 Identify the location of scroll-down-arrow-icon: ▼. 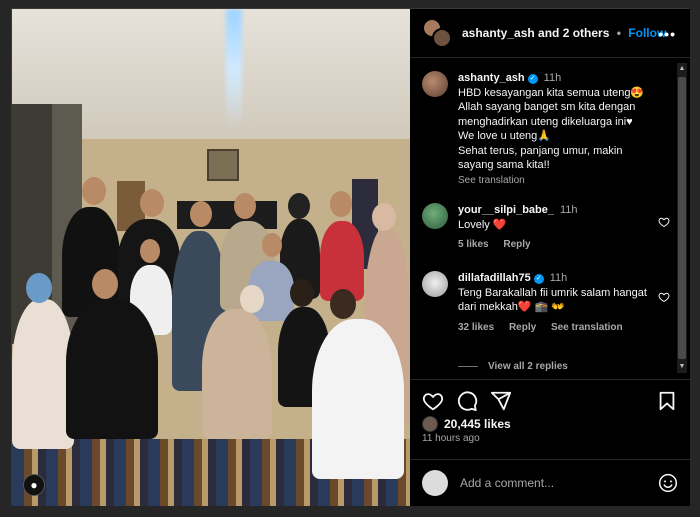
(682, 367).